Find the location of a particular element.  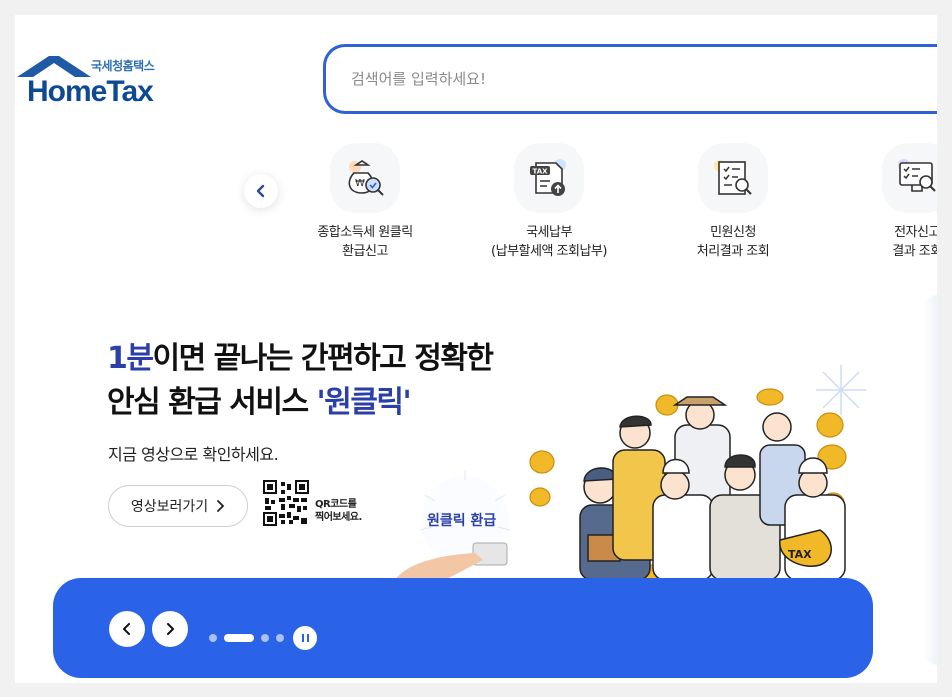

quick-menu-label-line2: 결과 조회 is located at coordinates (914, 251).